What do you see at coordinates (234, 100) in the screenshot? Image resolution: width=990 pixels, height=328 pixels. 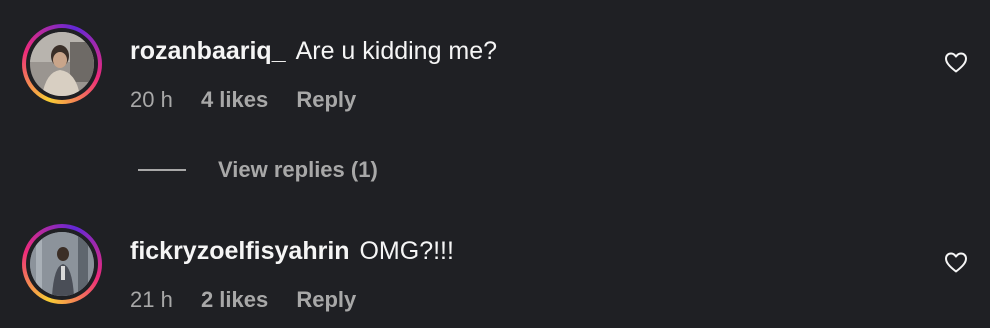 I see `comment-likes: 4 likes` at bounding box center [234, 100].